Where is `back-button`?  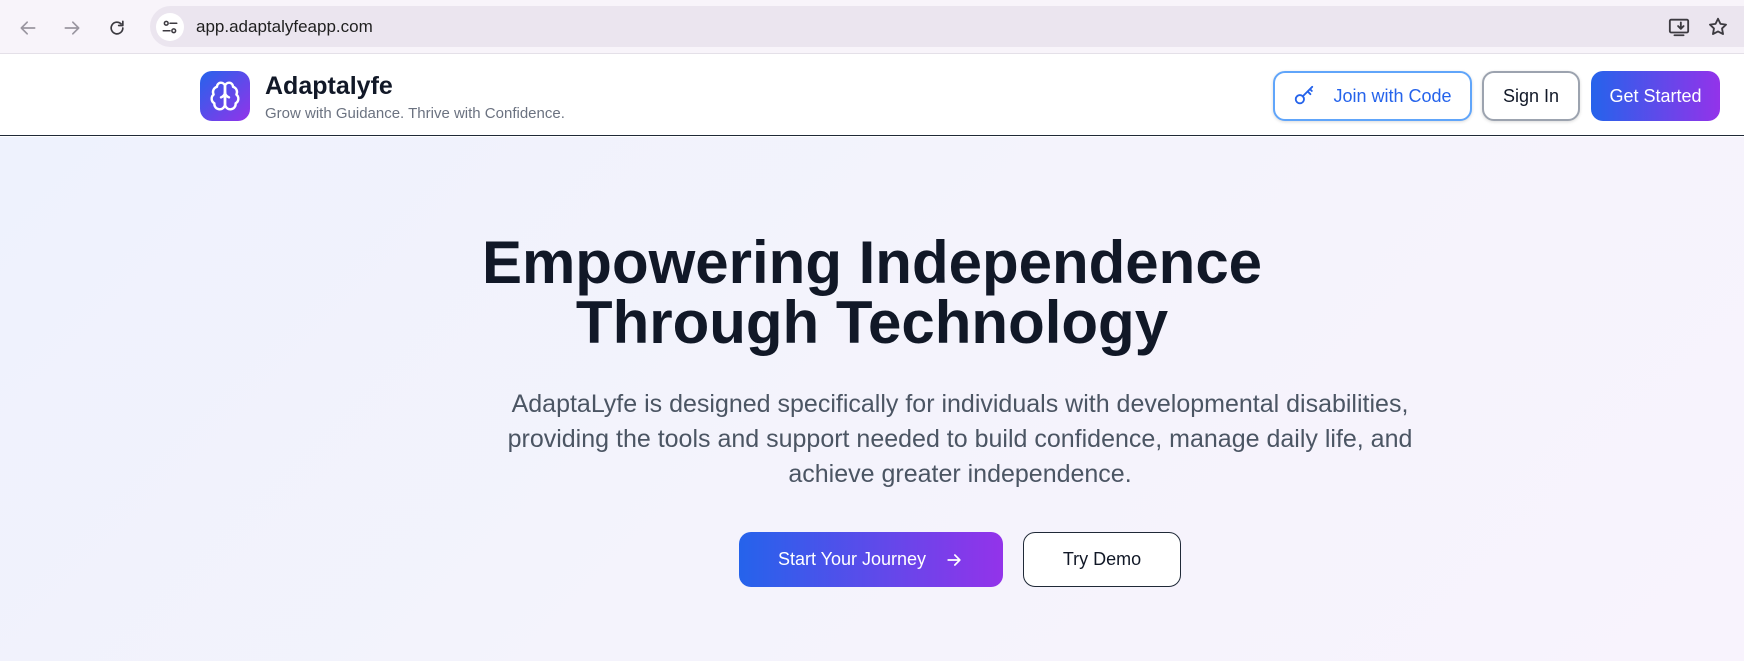
back-button is located at coordinates (28, 28).